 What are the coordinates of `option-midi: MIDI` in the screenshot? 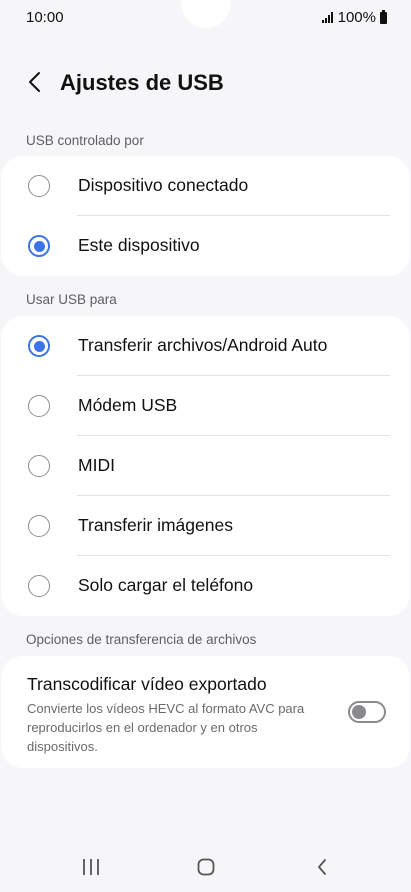 It's located at (205, 466).